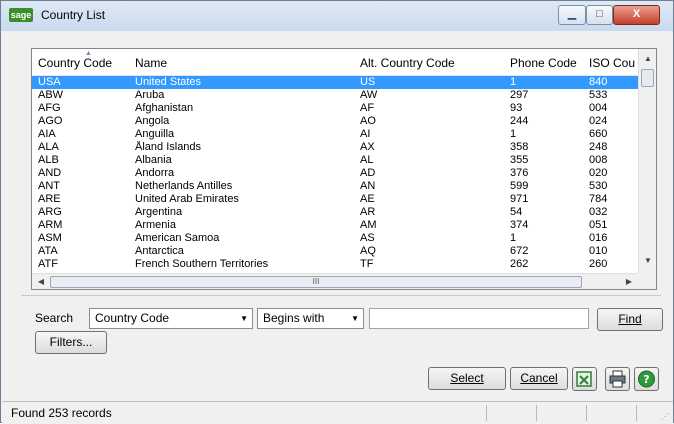 This screenshot has height=424, width=674. Describe the element at coordinates (519, 95) in the screenshot. I see `table-cell: 297` at that location.